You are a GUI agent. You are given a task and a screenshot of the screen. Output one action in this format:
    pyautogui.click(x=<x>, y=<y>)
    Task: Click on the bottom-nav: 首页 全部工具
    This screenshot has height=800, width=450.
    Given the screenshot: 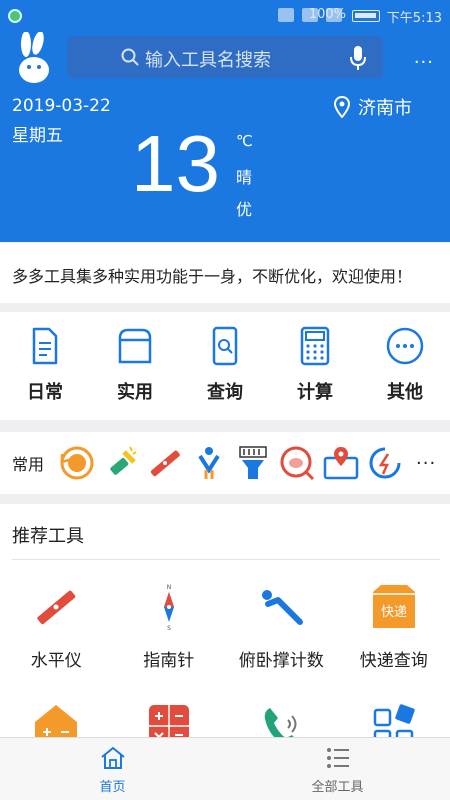 What is the action you would take?
    pyautogui.click(x=225, y=768)
    